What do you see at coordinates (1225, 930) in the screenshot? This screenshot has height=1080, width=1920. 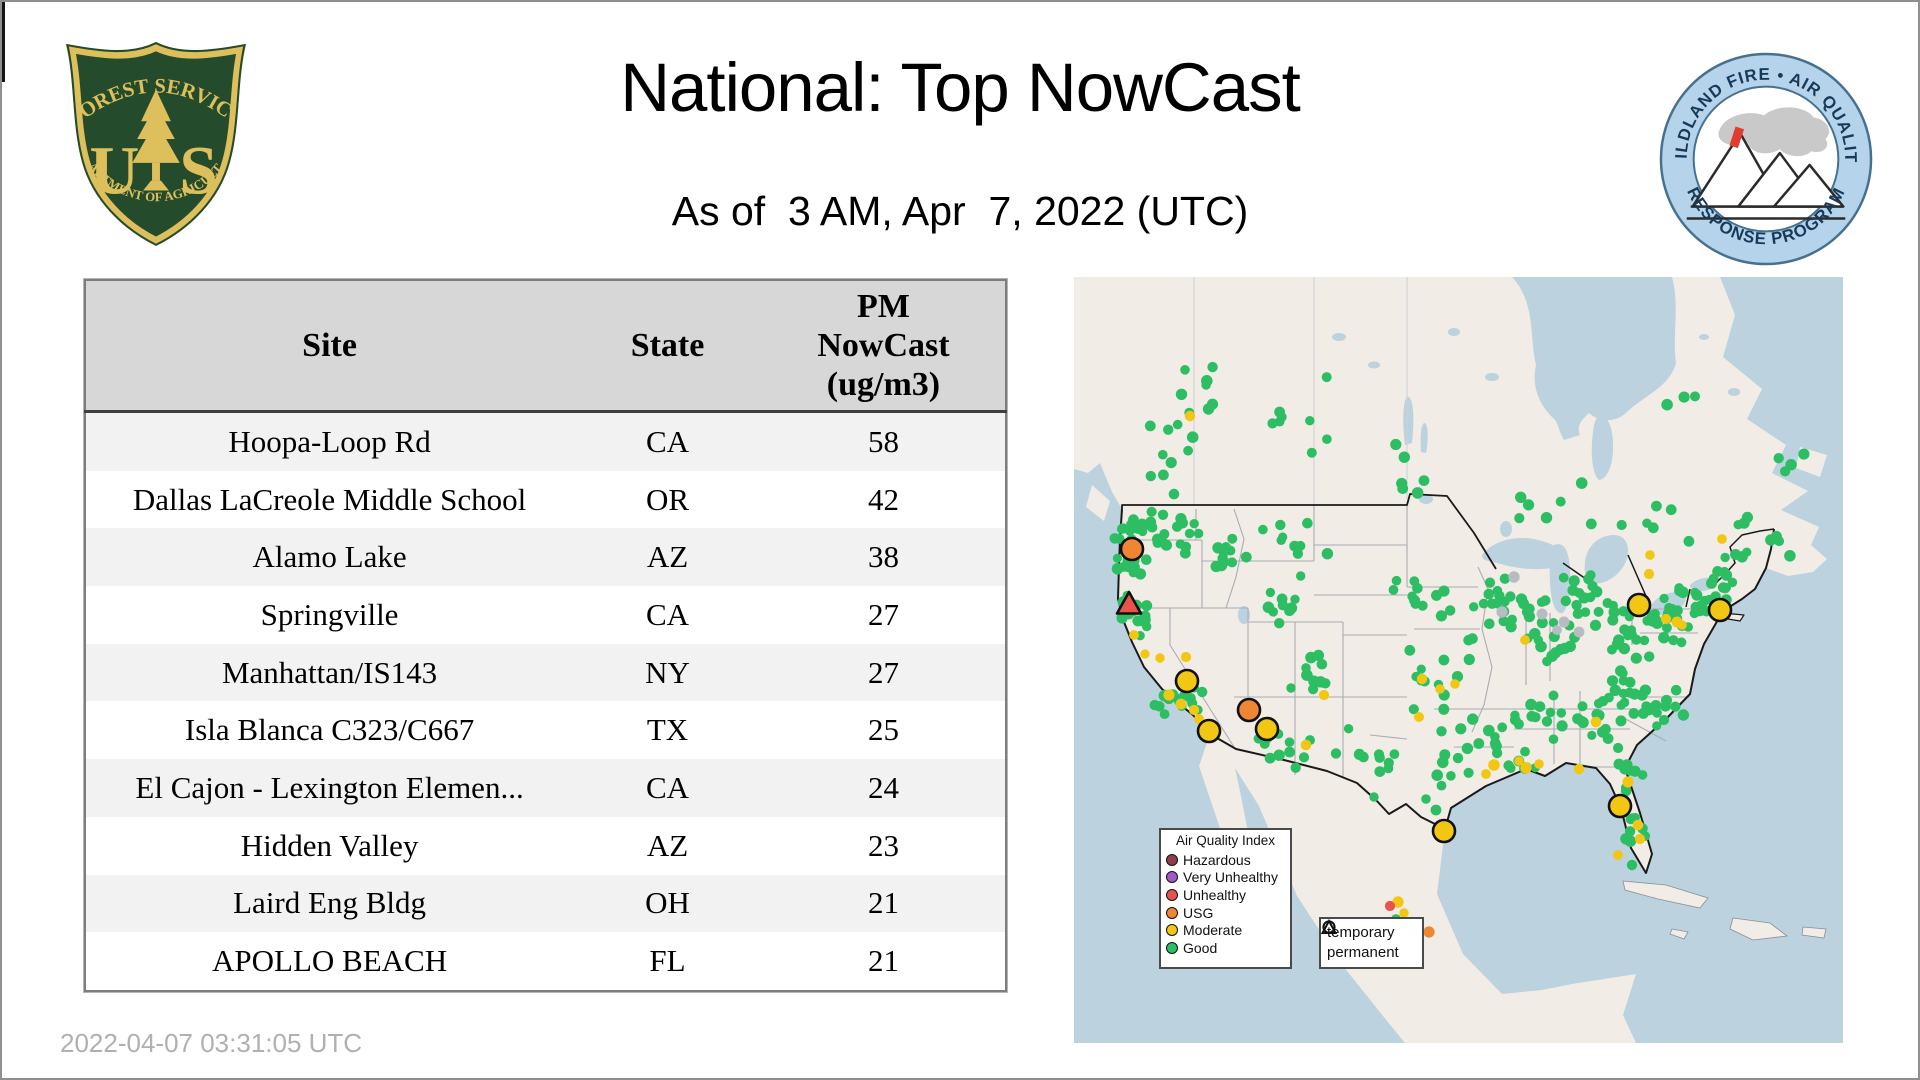 I see `aqi-legend-item: Moderate` at bounding box center [1225, 930].